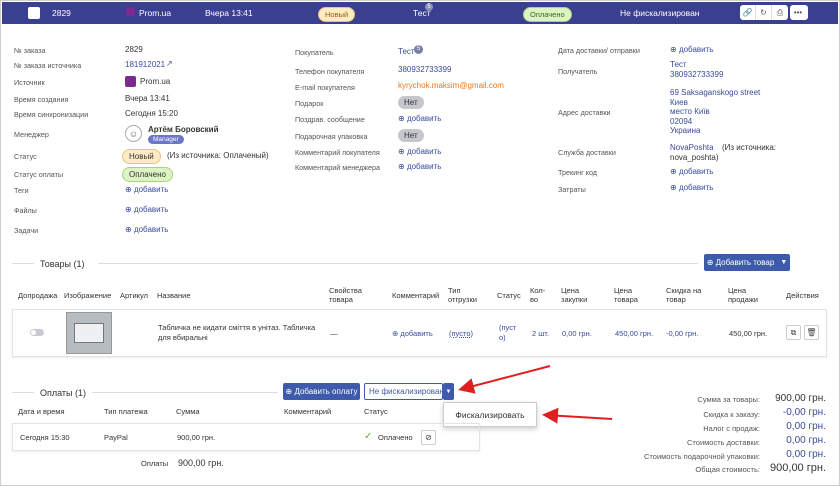 This screenshot has height=486, width=840. I want to click on annotation-arrows, so click(535, 394).